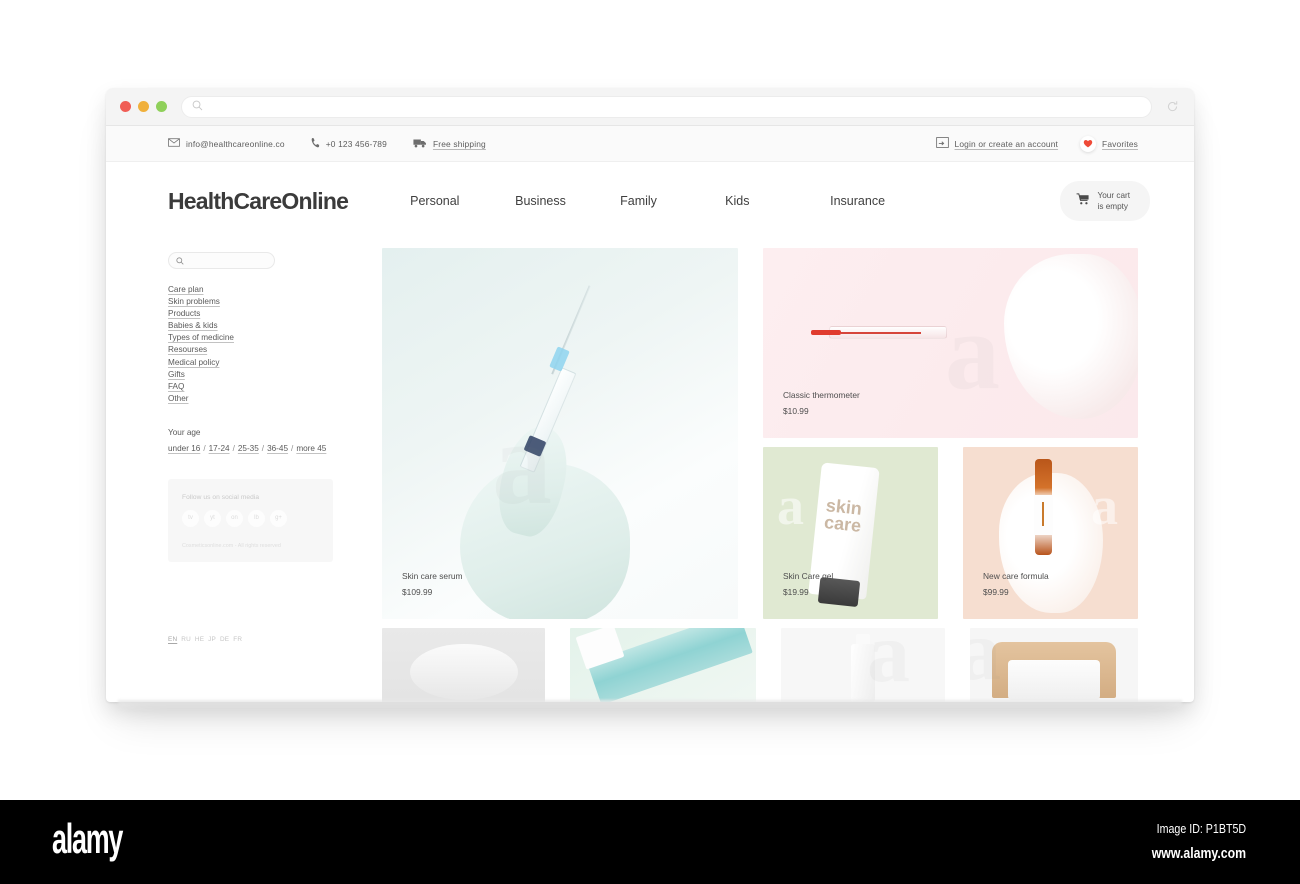 Image resolution: width=1300 pixels, height=884 pixels. Describe the element at coordinates (1016, 584) in the screenshot. I see `product-caption: New care formula $99.99` at that location.